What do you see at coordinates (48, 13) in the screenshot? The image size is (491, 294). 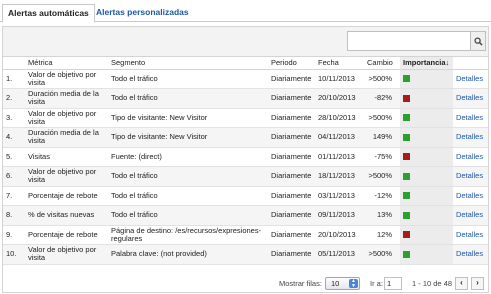 I see `tab-automatic-alerts: Alertas automáticas` at bounding box center [48, 13].